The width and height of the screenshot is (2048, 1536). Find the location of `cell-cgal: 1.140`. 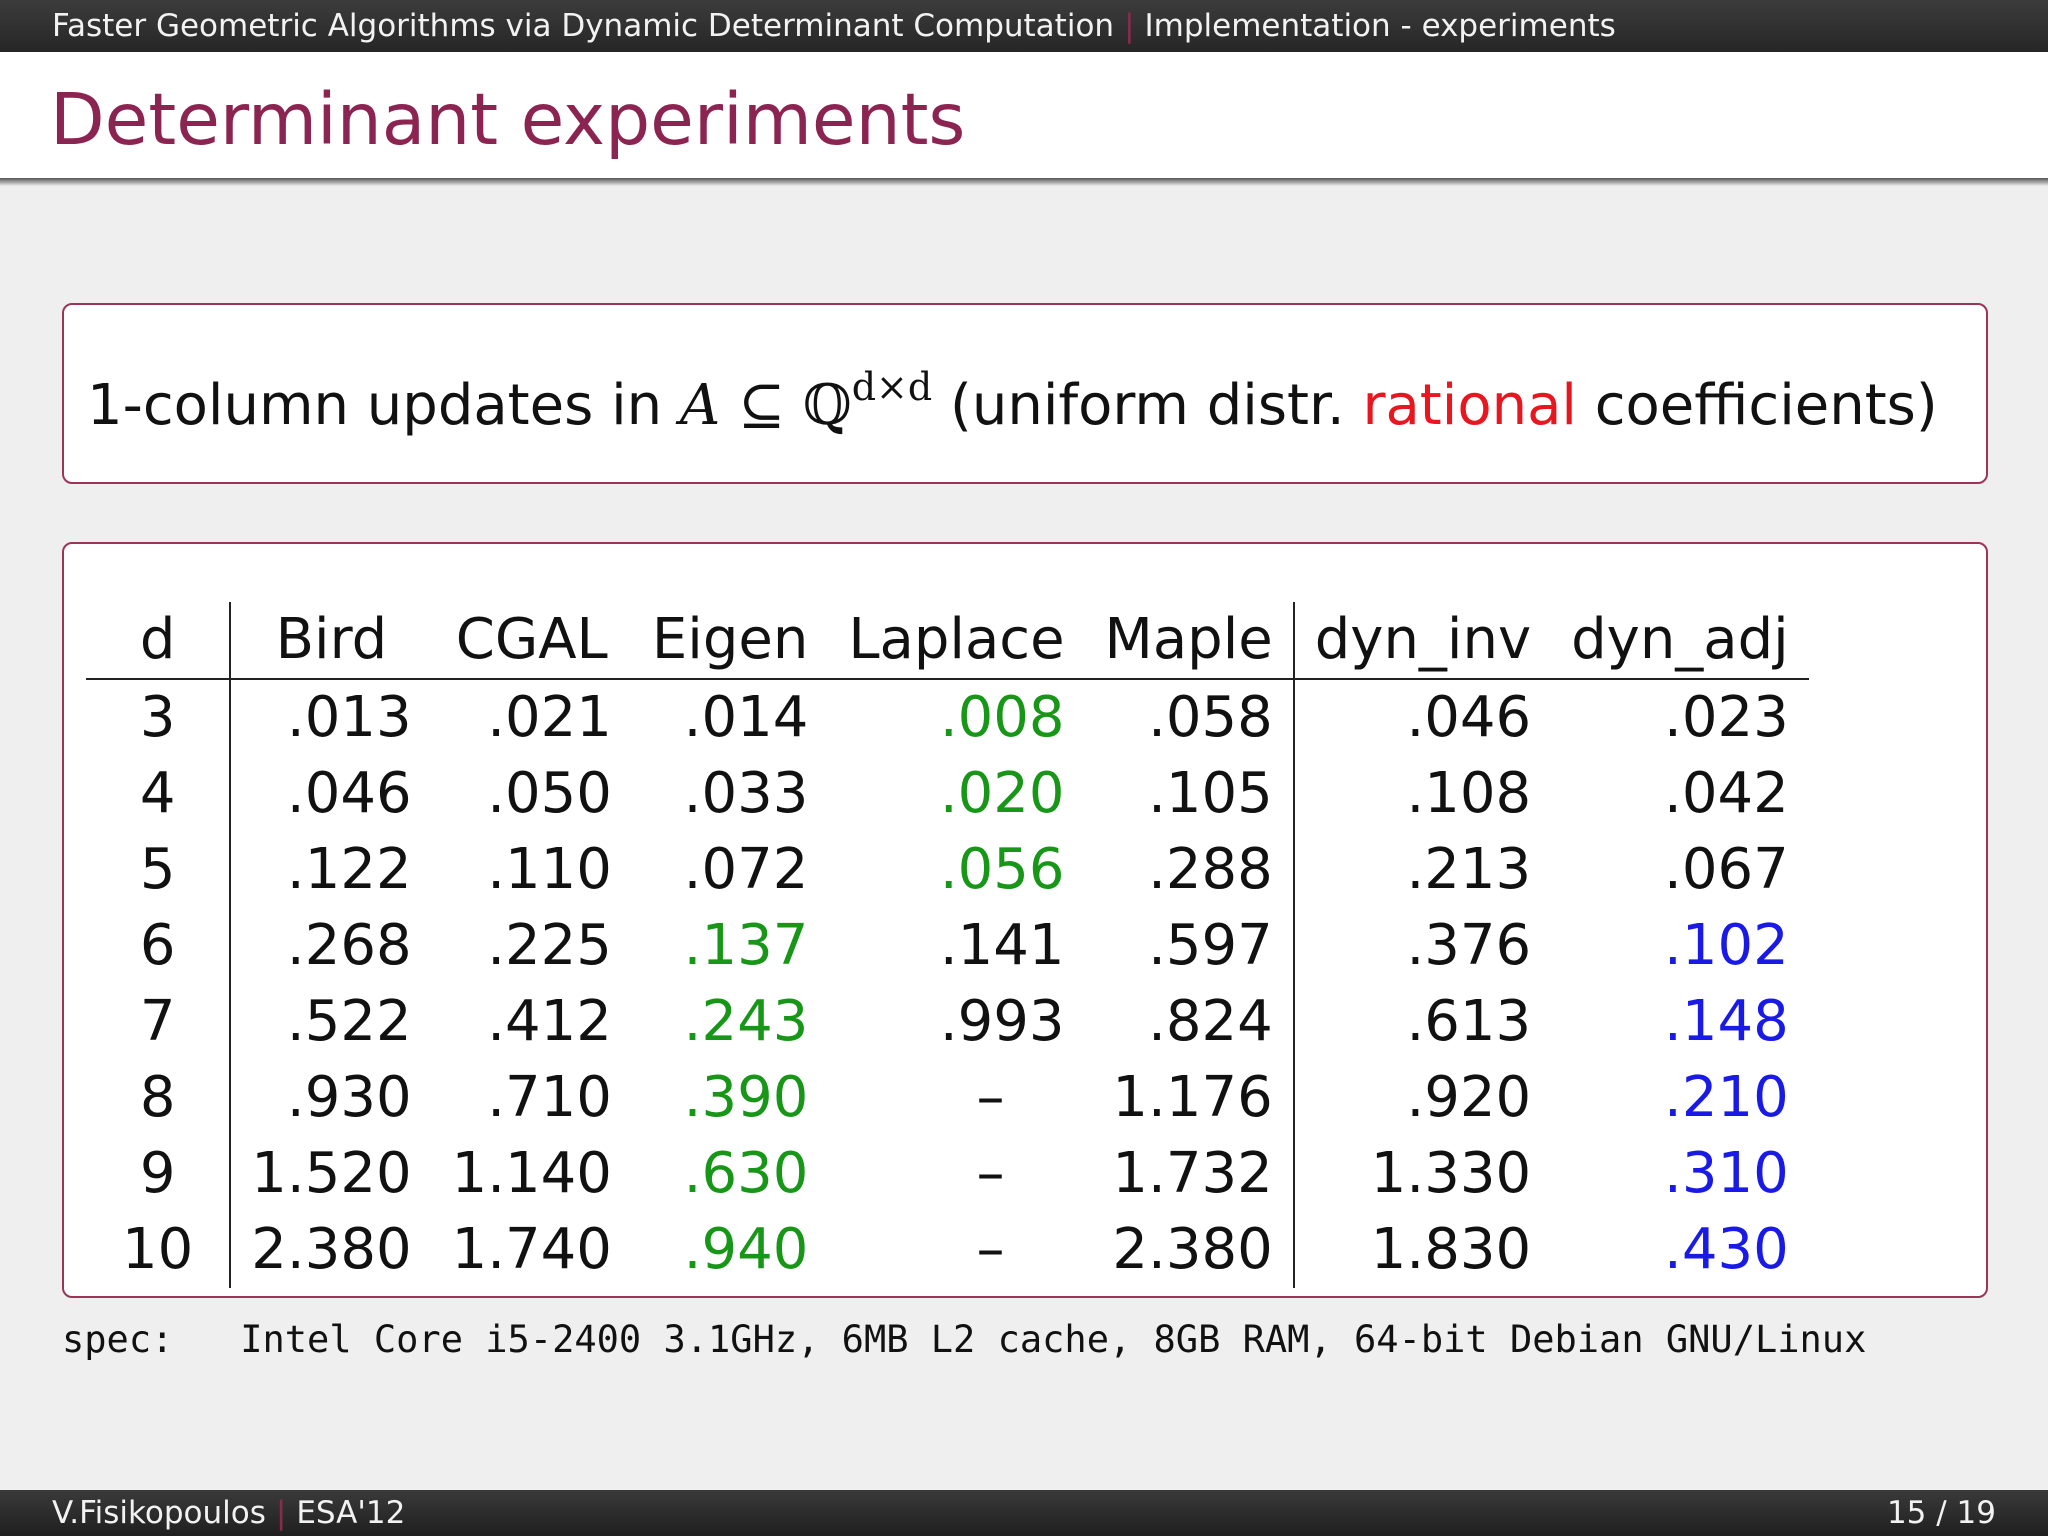

cell-cgal: 1.140 is located at coordinates (531, 1173).